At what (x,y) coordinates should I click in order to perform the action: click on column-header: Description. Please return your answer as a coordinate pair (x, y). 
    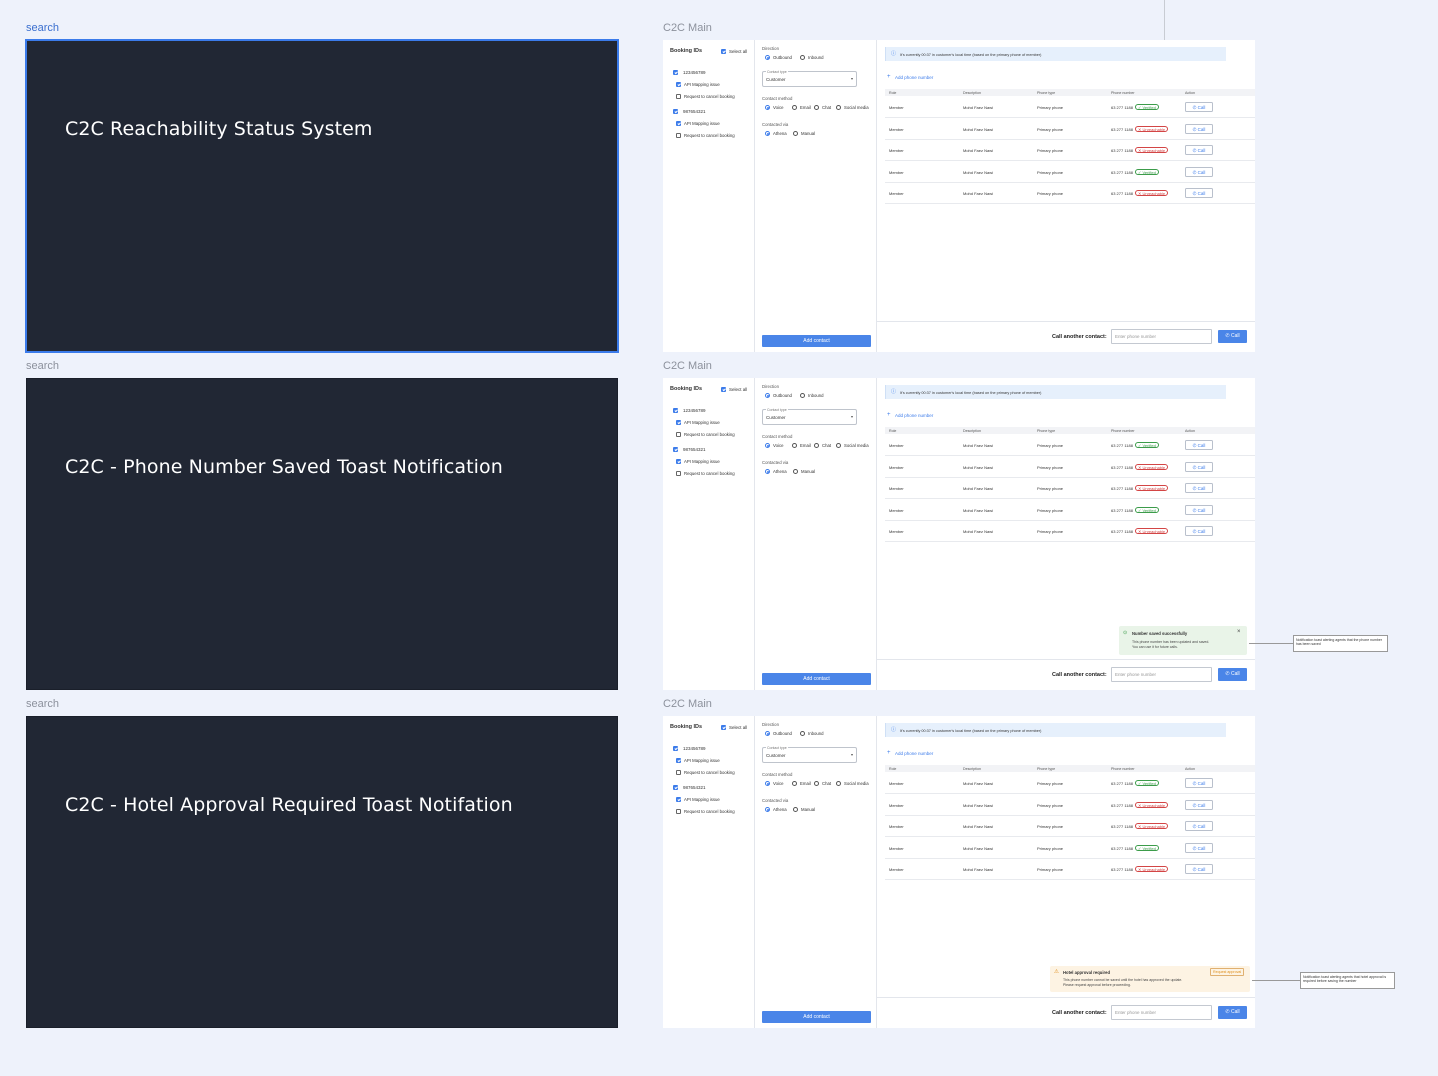
    Looking at the image, I should click on (972, 93).